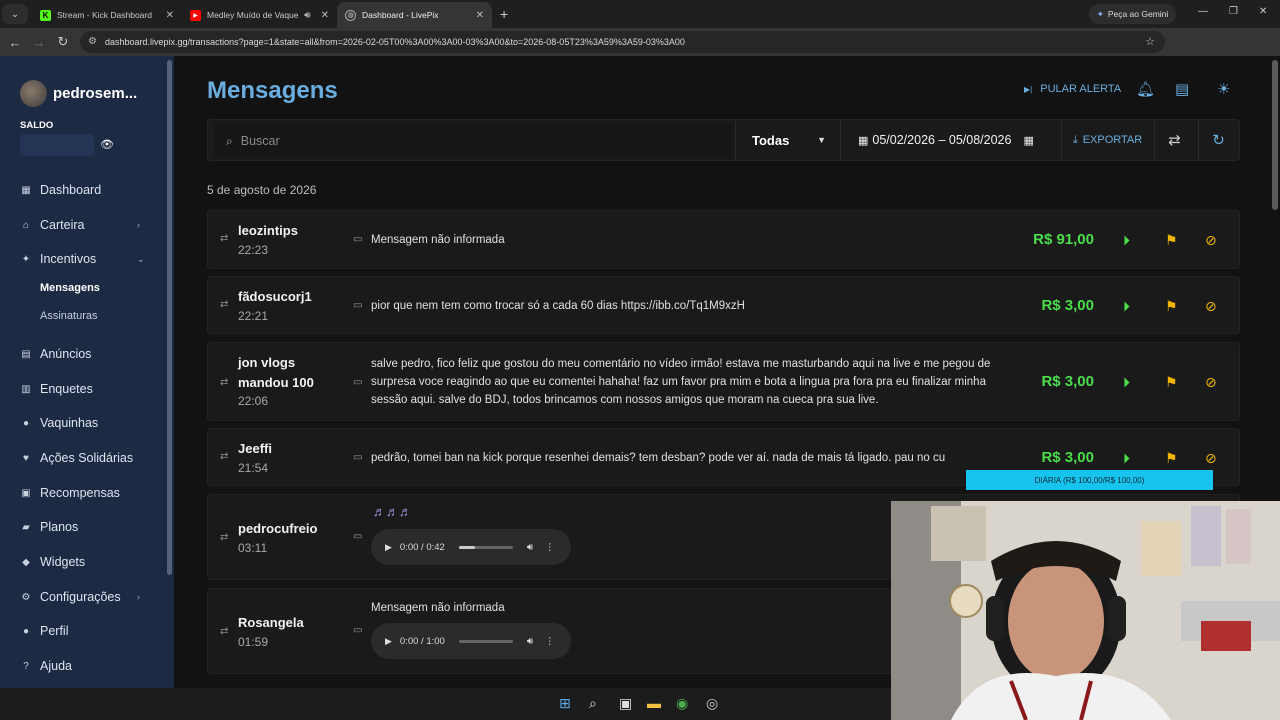 This screenshot has width=1280, height=720. Describe the element at coordinates (59, 423) in the screenshot. I see `sidebar-item-vaquinhas: ● Vaquinhas` at that location.